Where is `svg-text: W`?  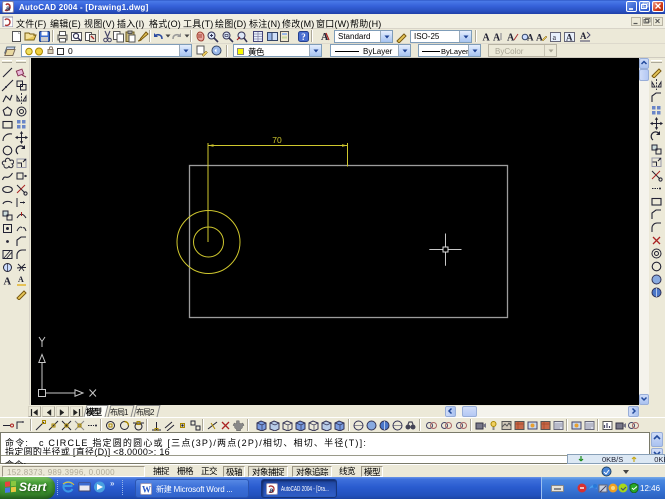
svg-text: W is located at coordinates (146, 489).